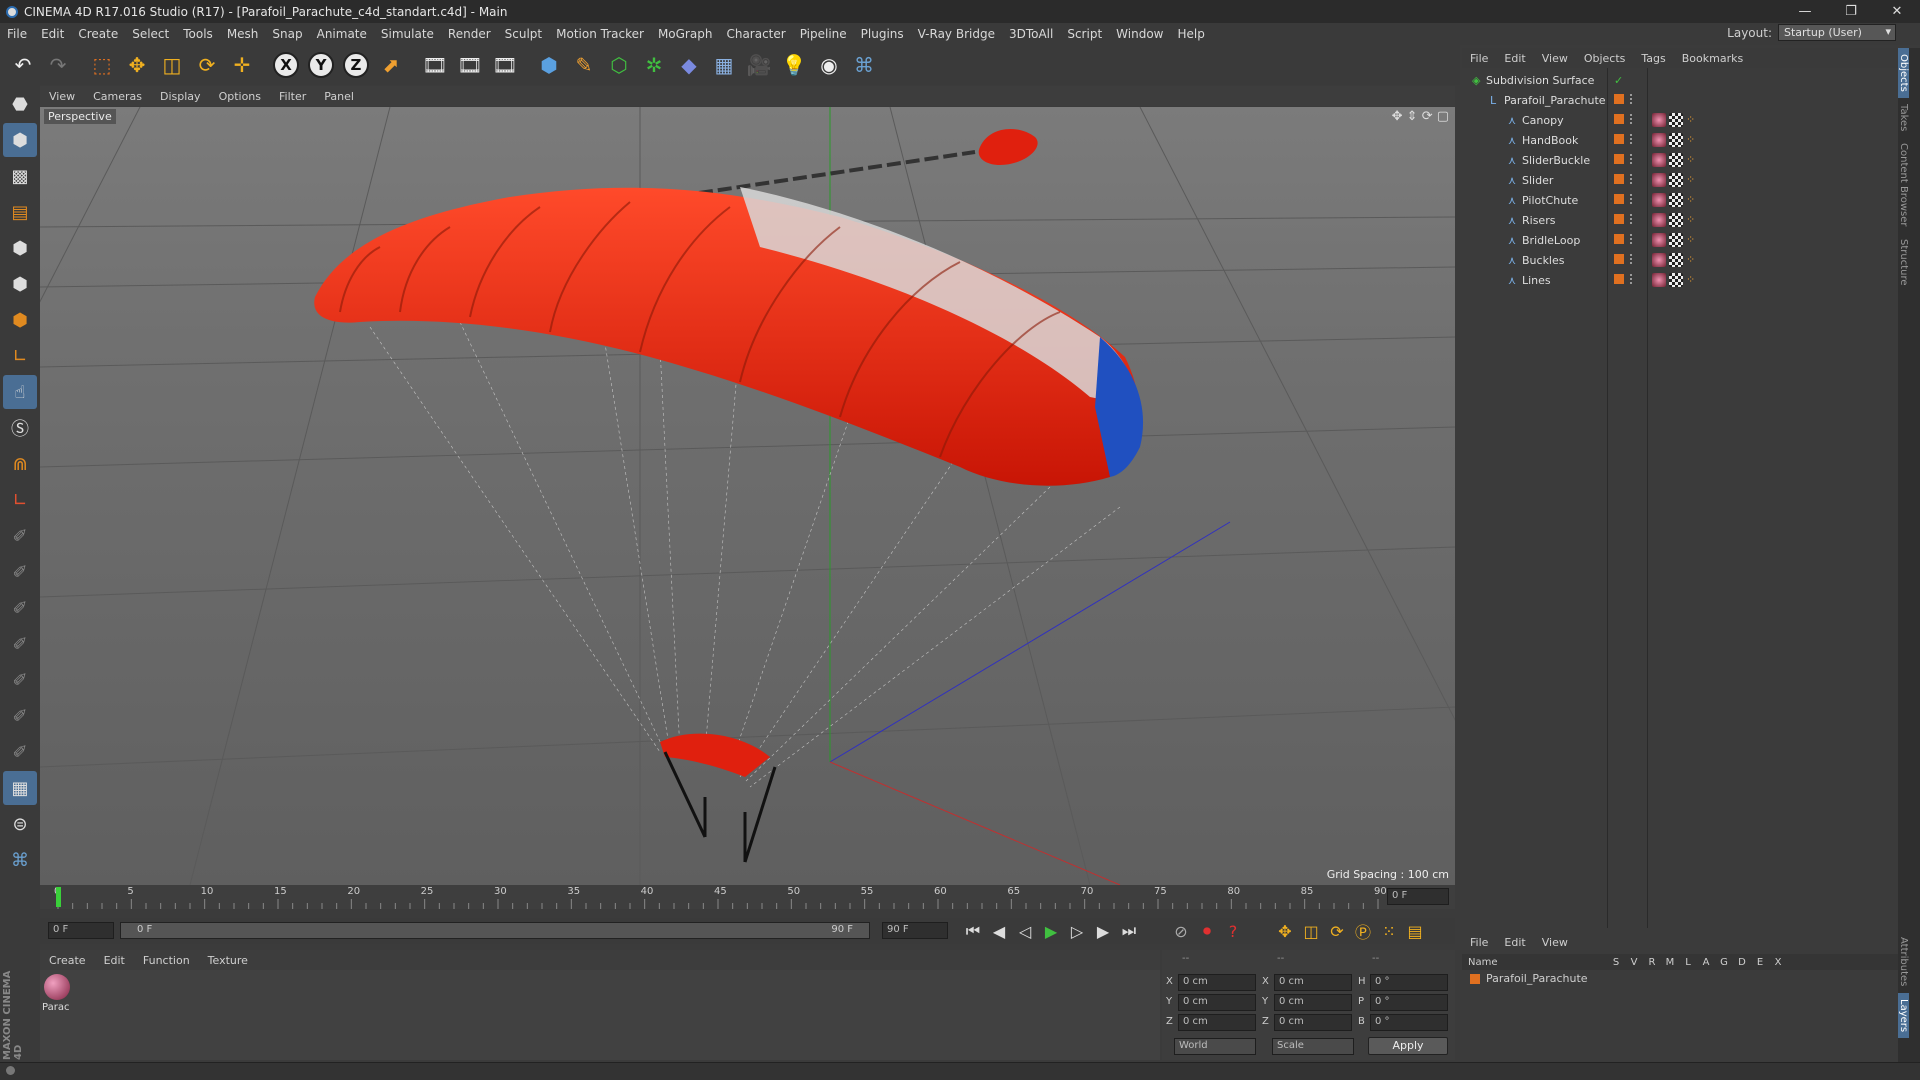  Describe the element at coordinates (523, 34) in the screenshot. I see `menu-item-sculpt: Sculpt` at that location.